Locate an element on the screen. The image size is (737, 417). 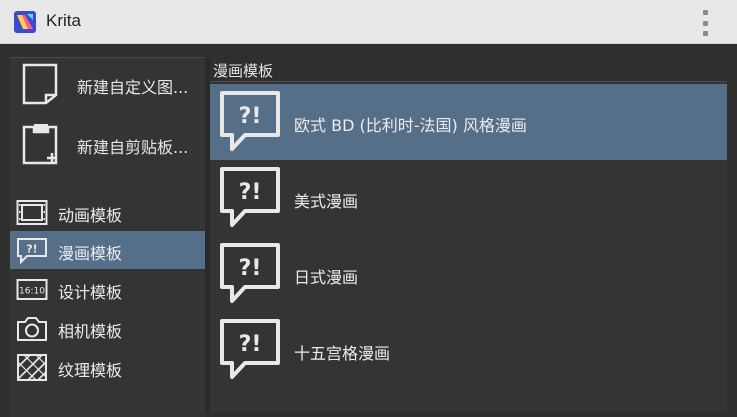
panel-header: 漫画模板 is located at coordinates (243, 71).